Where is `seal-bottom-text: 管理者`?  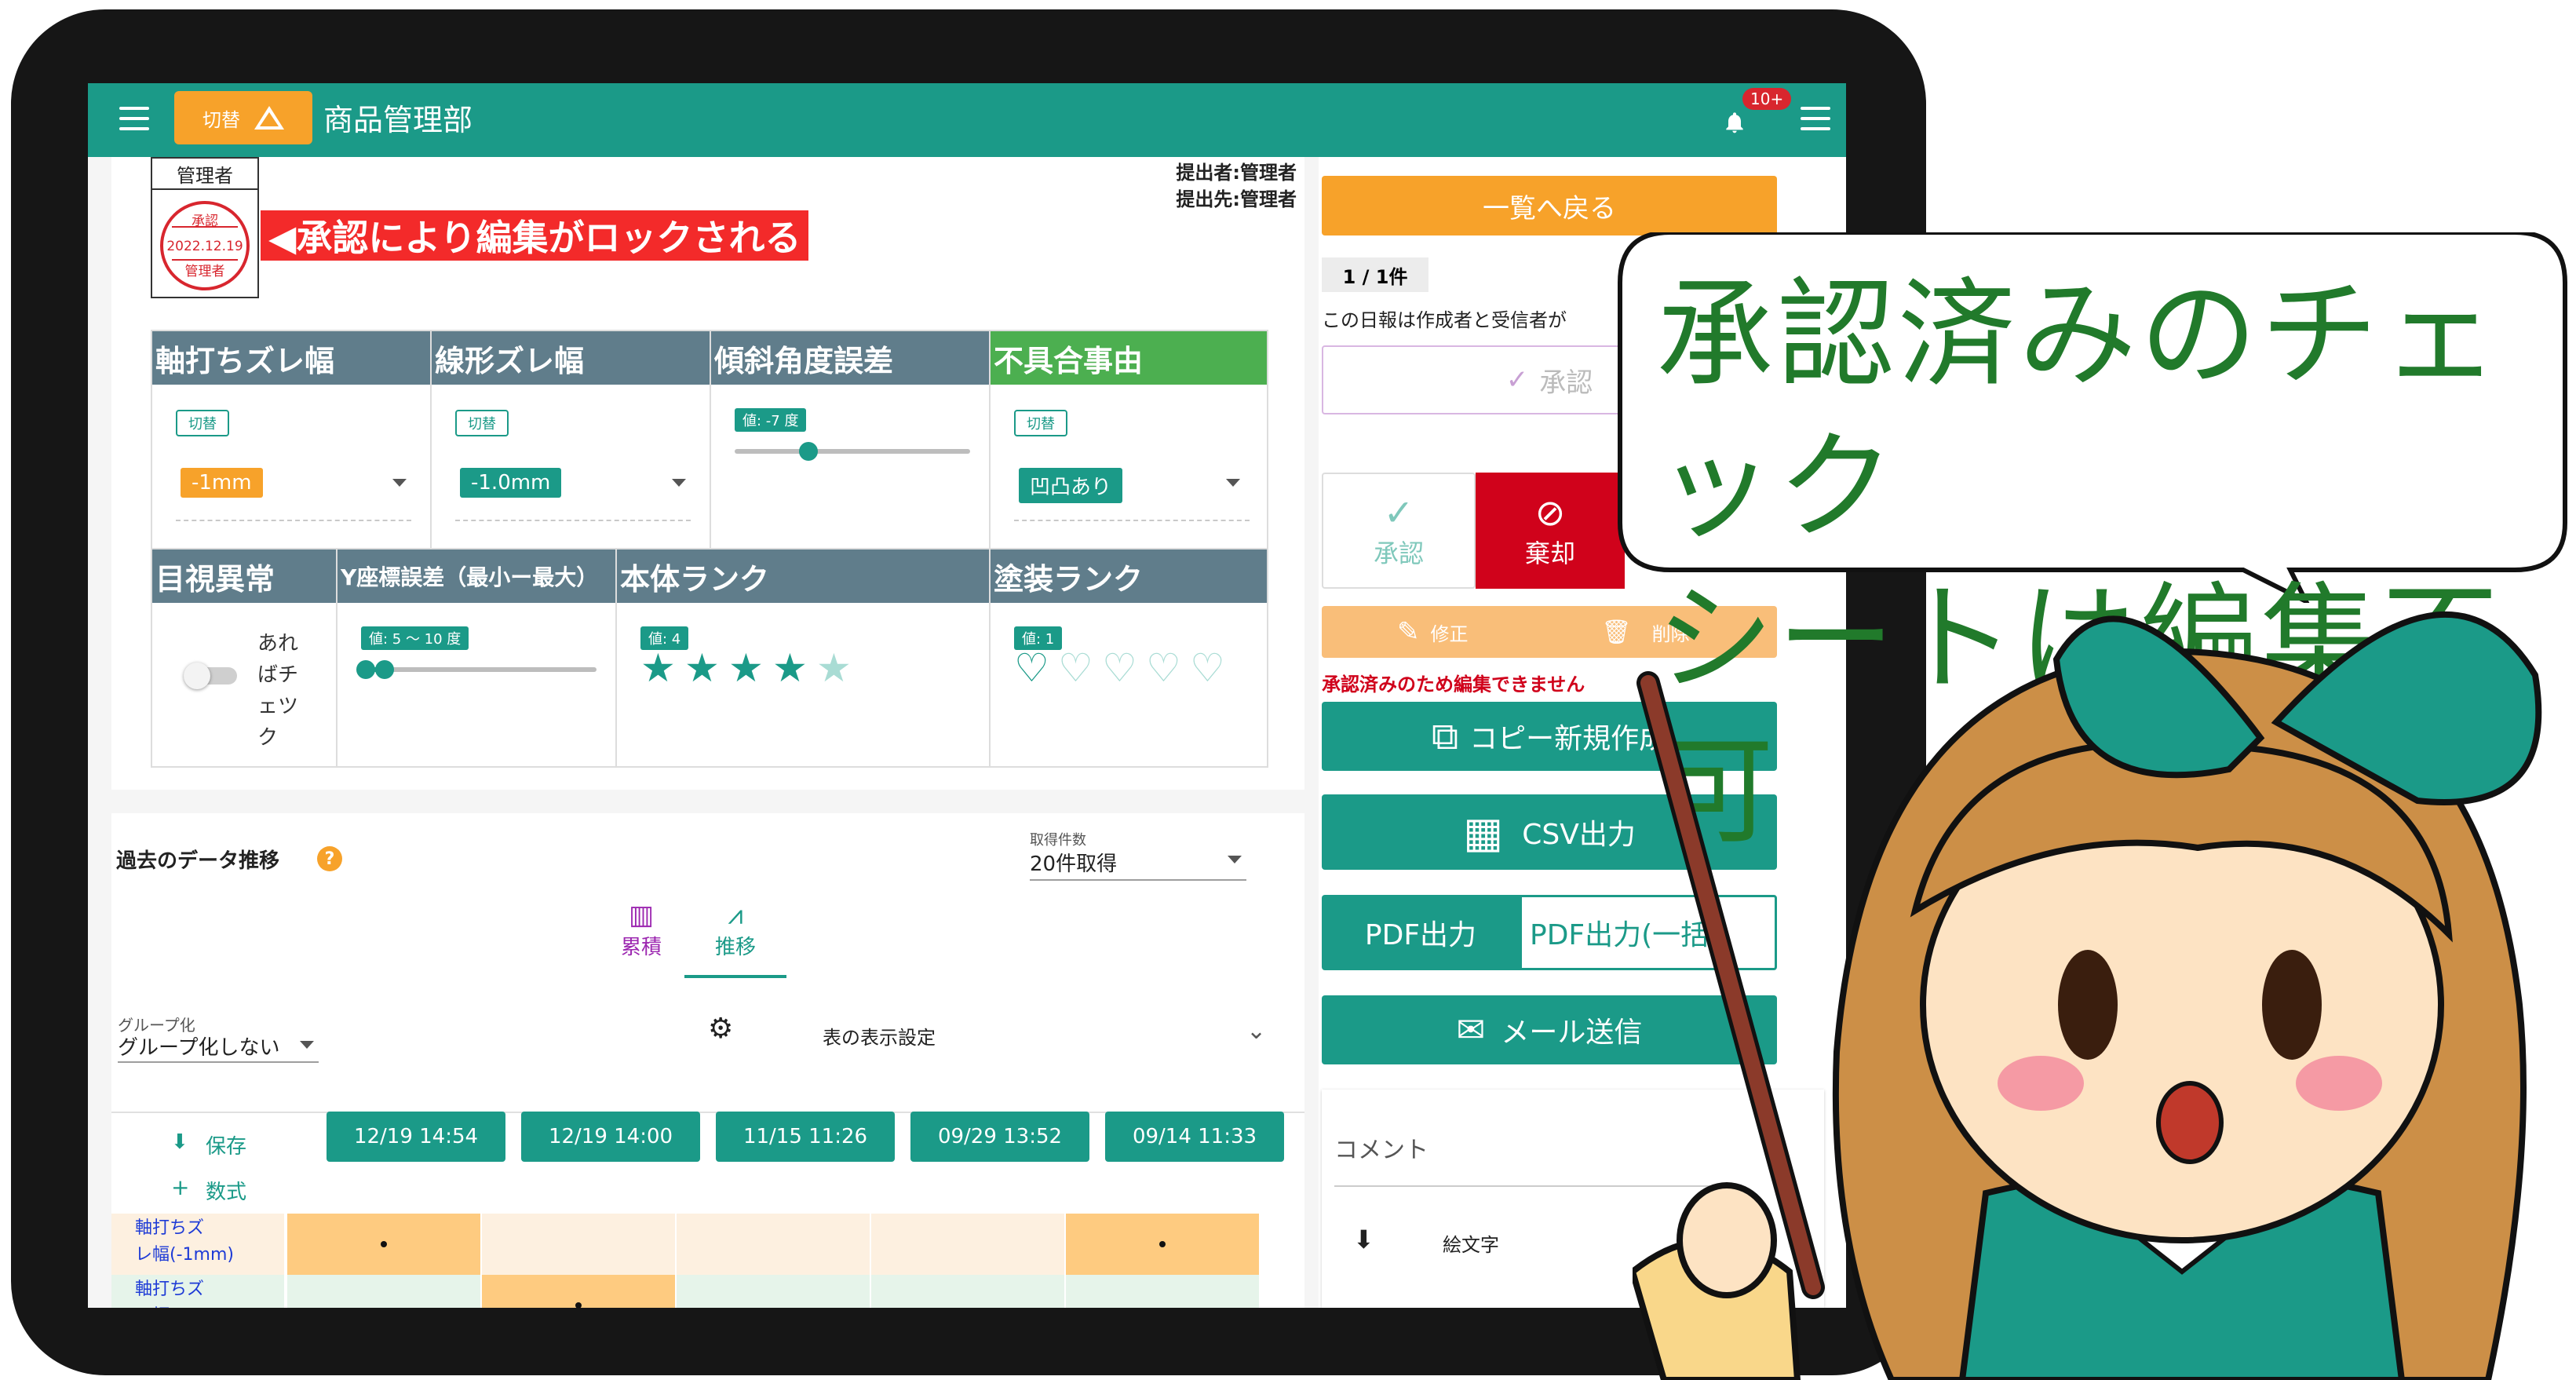
seal-bottom-text: 管理者 is located at coordinates (204, 271).